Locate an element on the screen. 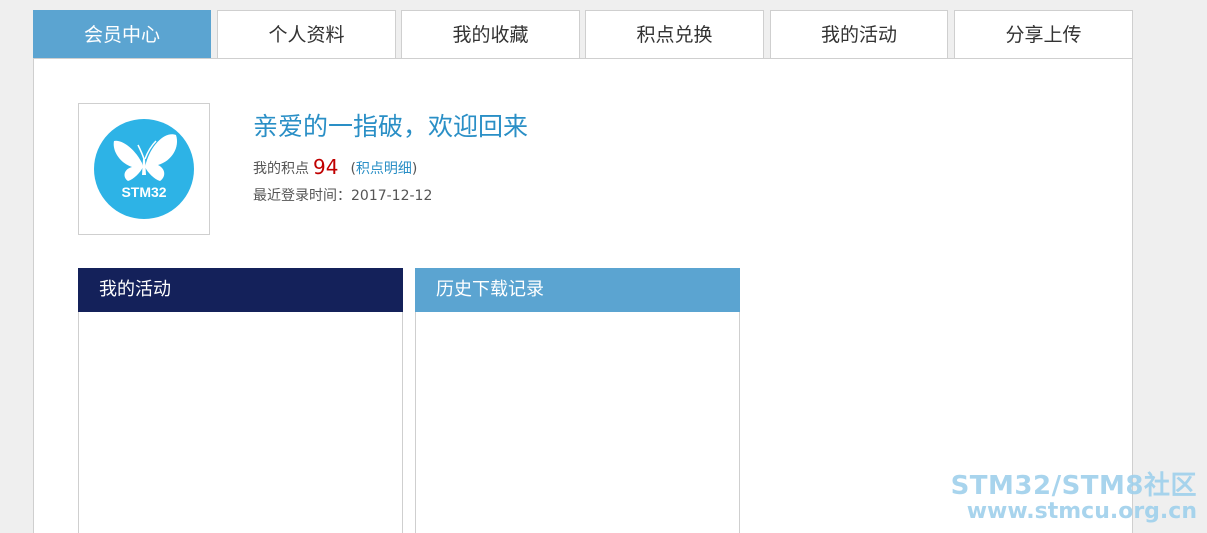  tab-share-upload: 分享上传 is located at coordinates (1043, 34).